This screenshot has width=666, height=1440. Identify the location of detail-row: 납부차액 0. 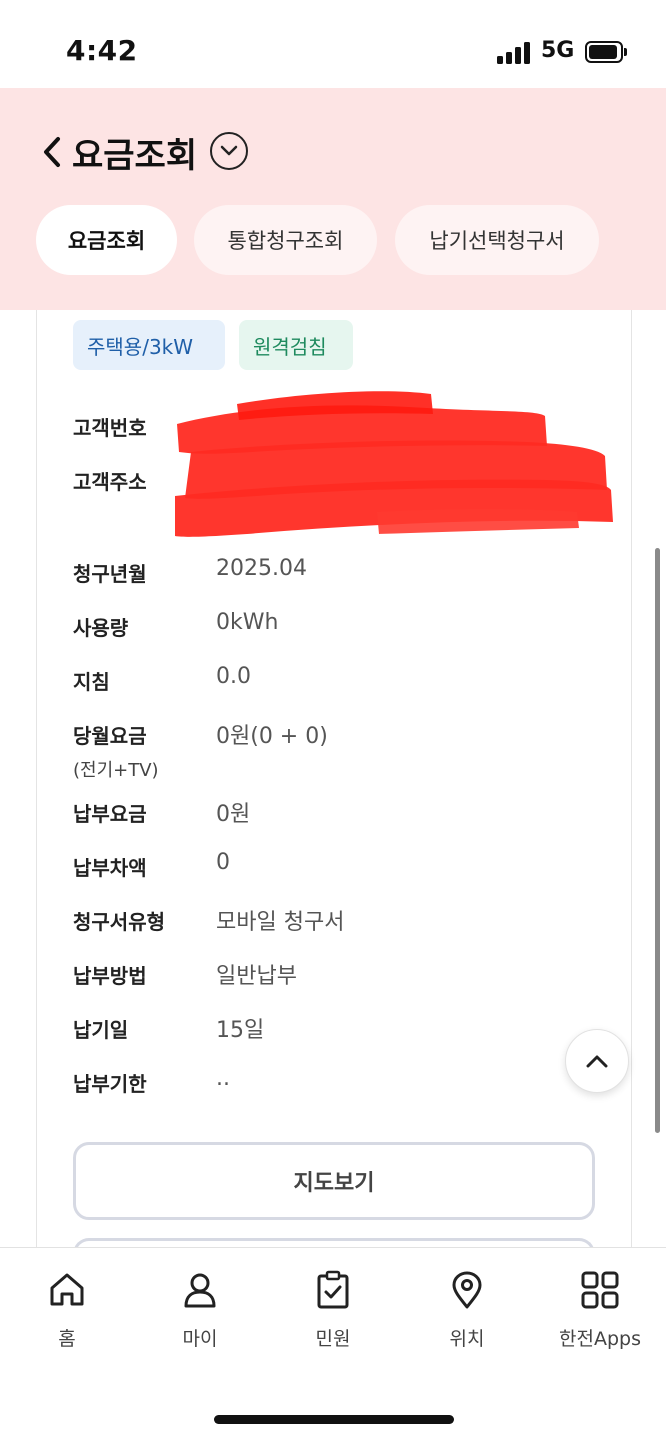
(343, 869).